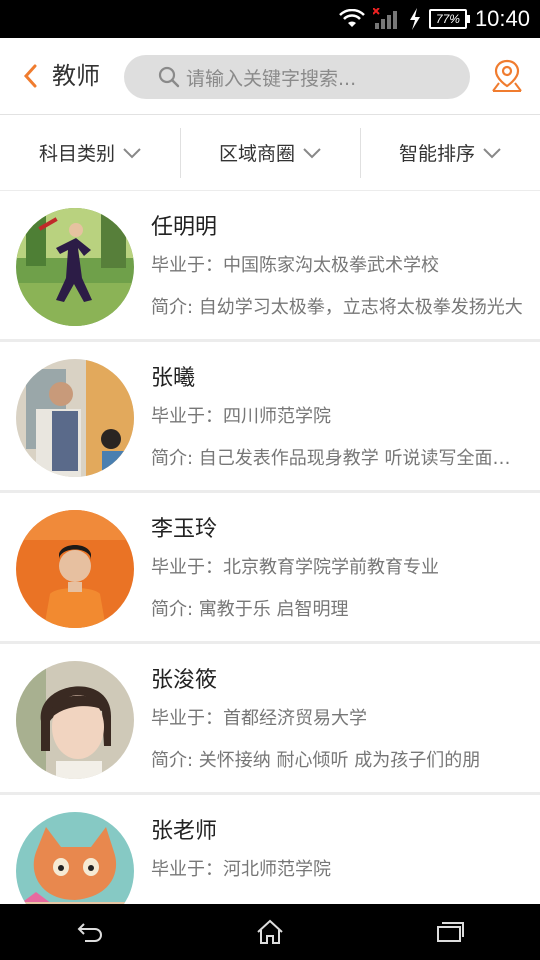 This screenshot has width=540, height=960. I want to click on home-icon, so click(270, 931).